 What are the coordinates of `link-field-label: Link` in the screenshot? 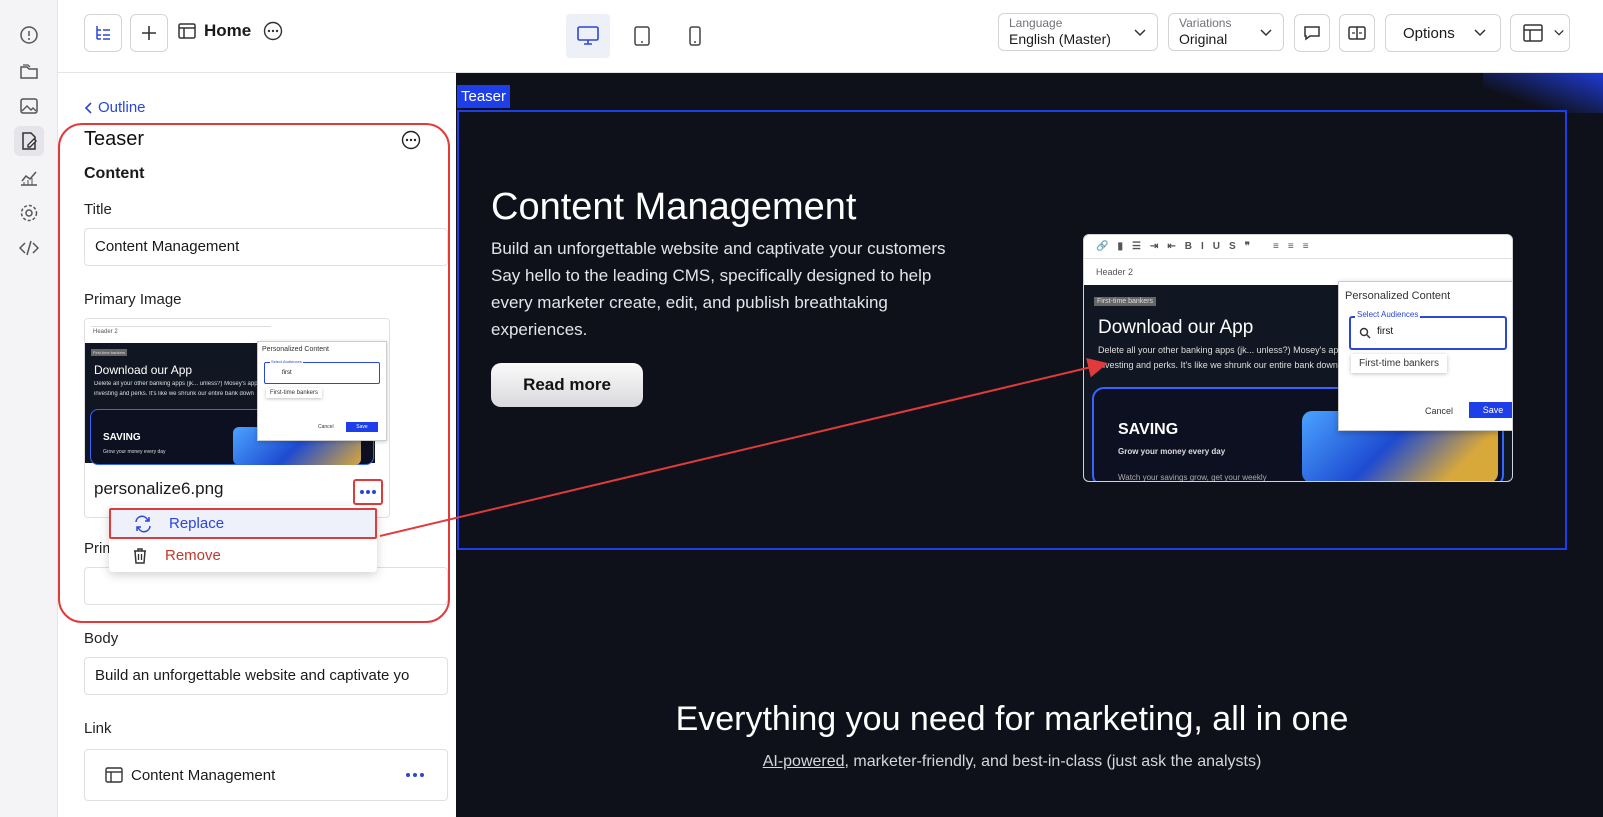 It's located at (98, 728).